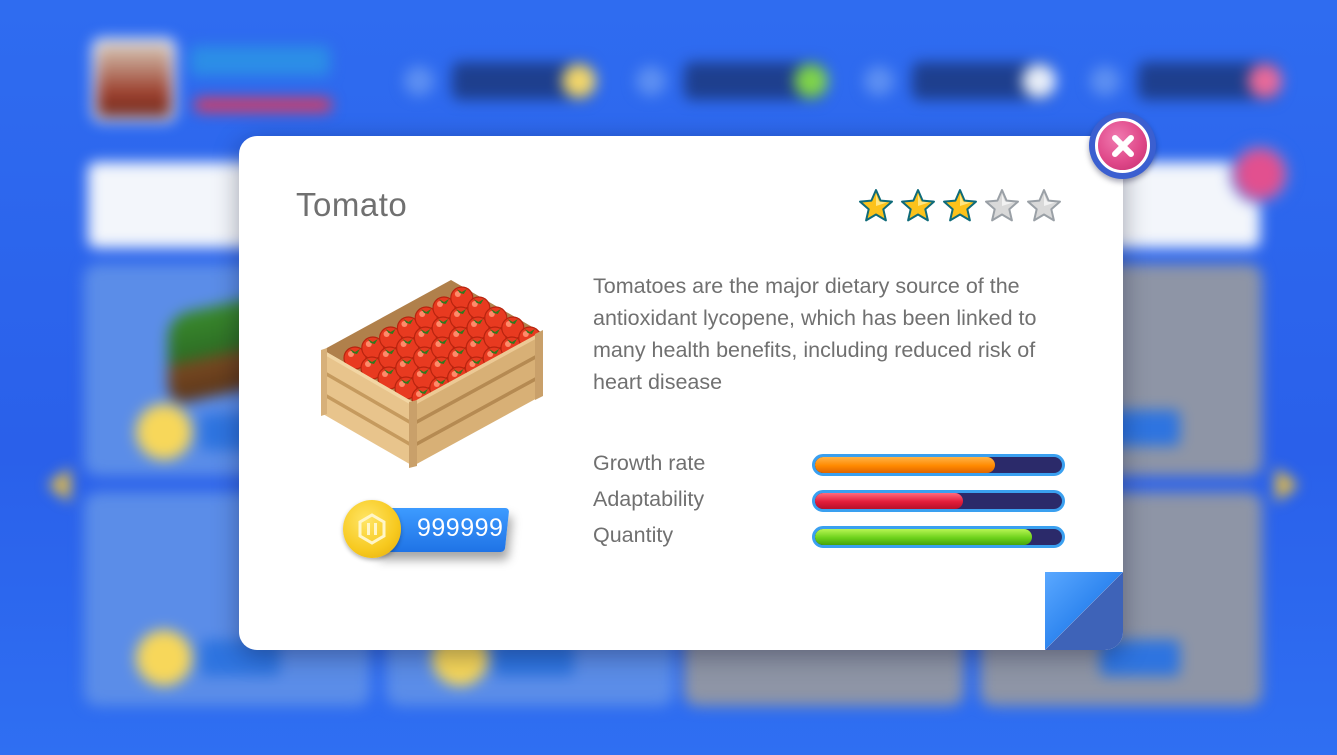 The height and width of the screenshot is (755, 1337). I want to click on star-rating, so click(960, 206).